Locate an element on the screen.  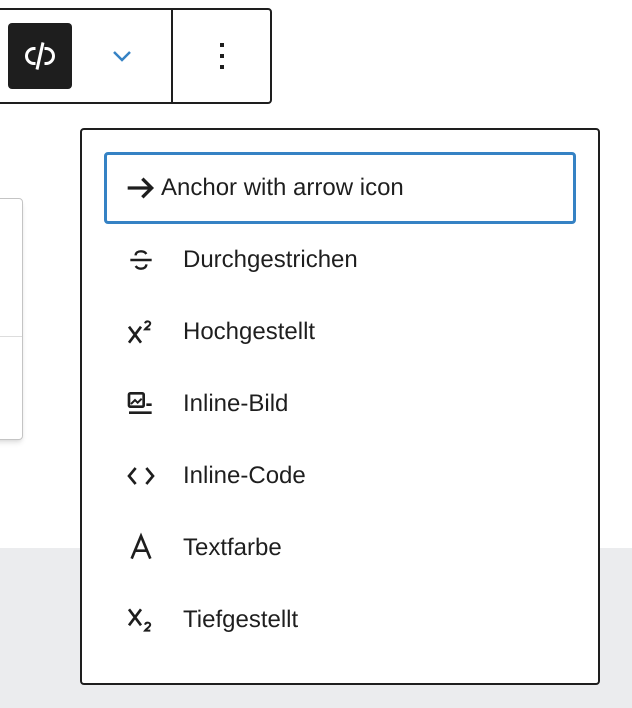
menu-item: Tiefgestellt is located at coordinates (340, 620).